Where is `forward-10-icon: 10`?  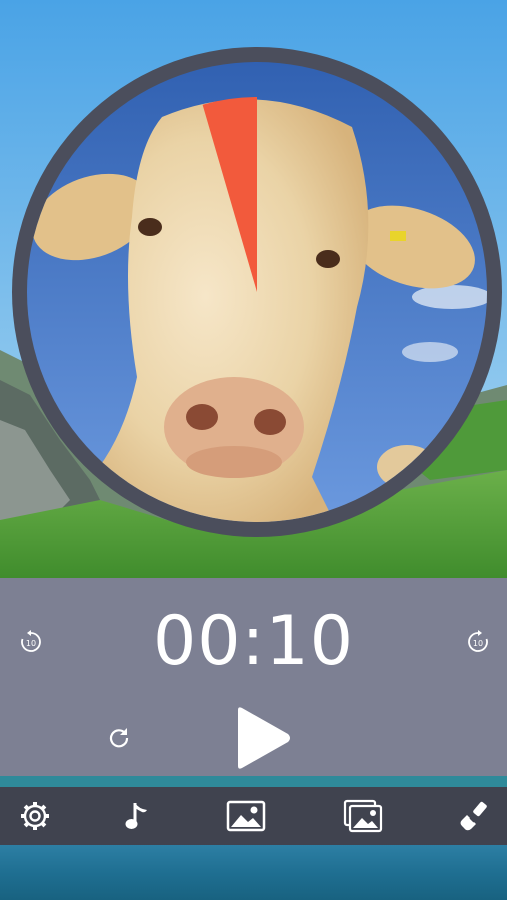
forward-10-icon: 10 is located at coordinates (478, 642).